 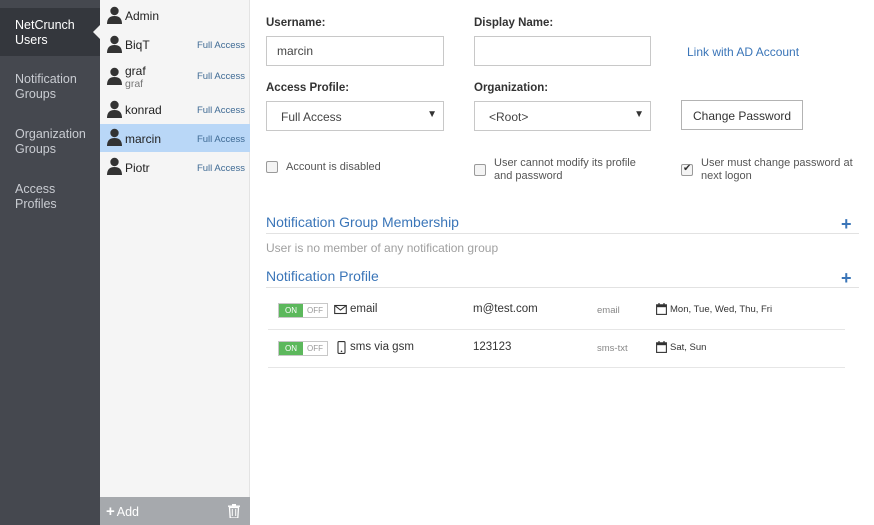 I want to click on add-profile-plus-icon: +, so click(x=846, y=278).